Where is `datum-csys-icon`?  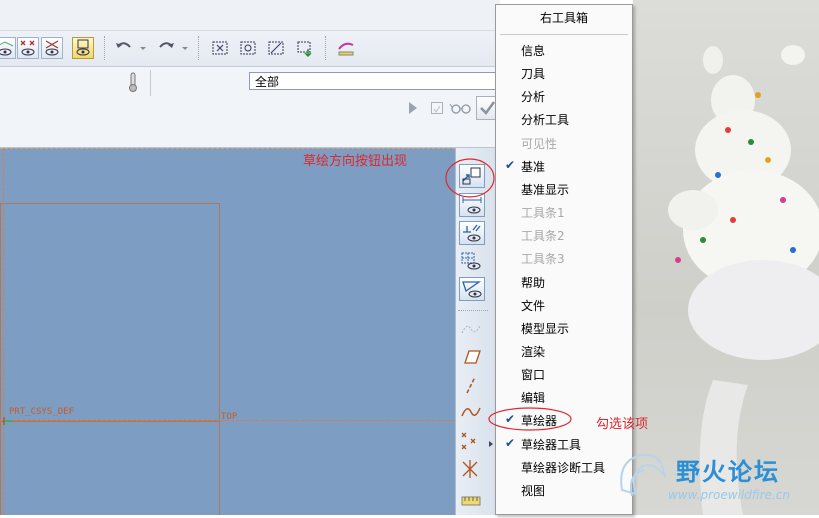 datum-csys-icon is located at coordinates (470, 469).